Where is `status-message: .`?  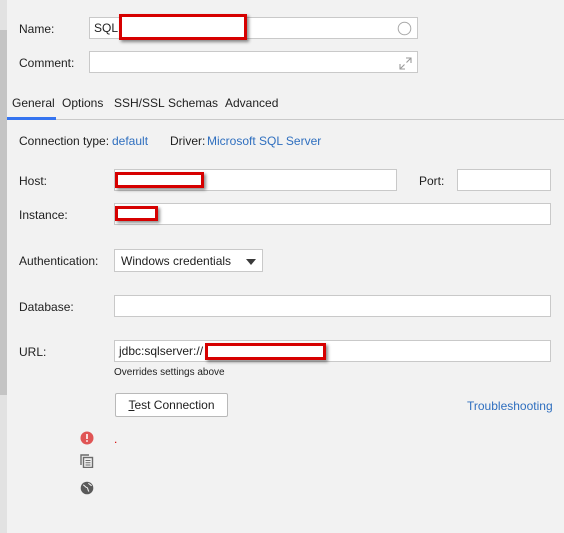
status-message: . is located at coordinates (116, 439).